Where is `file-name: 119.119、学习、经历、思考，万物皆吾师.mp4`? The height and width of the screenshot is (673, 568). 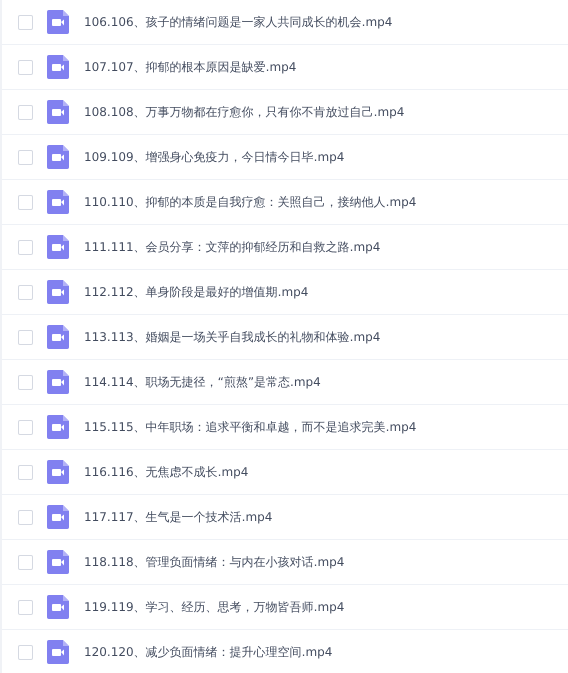
file-name: 119.119、学习、经历、思考，万物皆吾师.mp4 is located at coordinates (214, 607).